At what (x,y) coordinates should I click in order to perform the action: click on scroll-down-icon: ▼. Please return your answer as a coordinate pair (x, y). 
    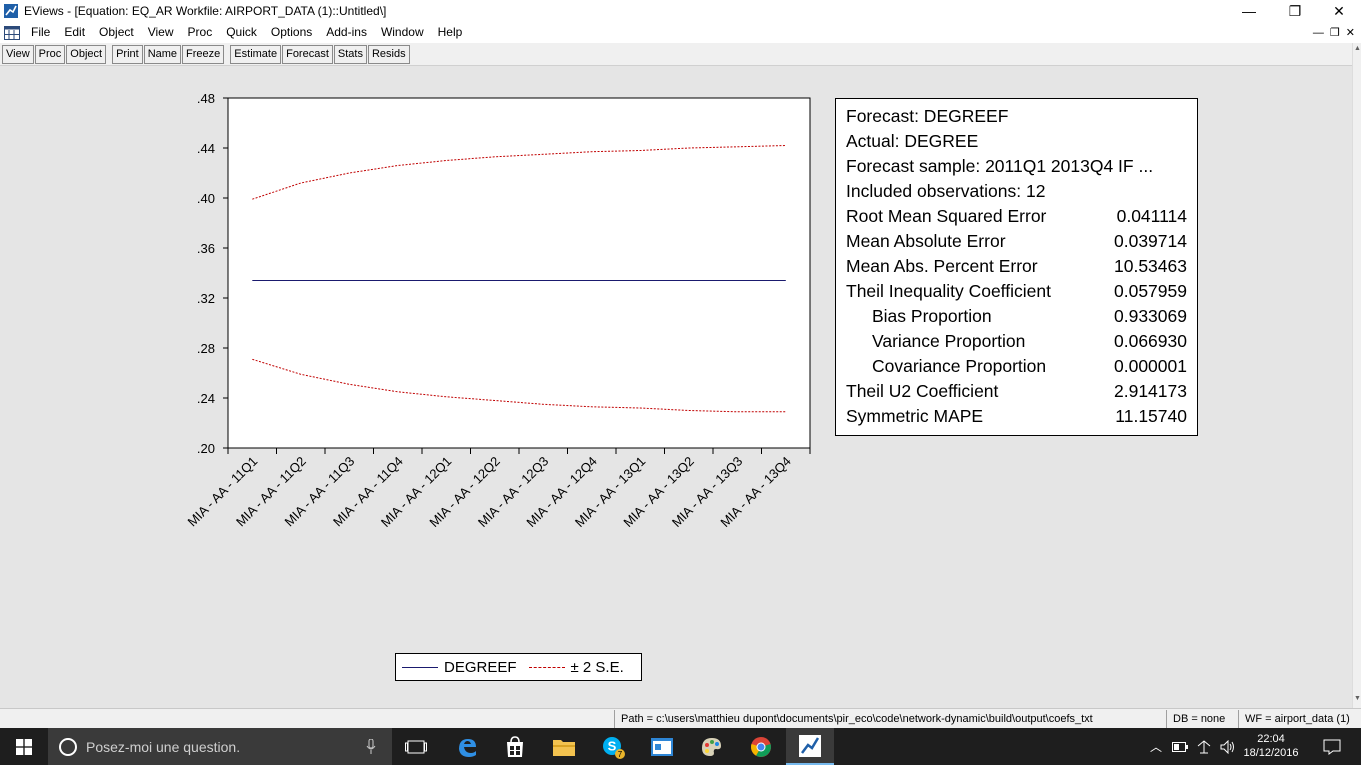
    Looking at the image, I should click on (1357, 700).